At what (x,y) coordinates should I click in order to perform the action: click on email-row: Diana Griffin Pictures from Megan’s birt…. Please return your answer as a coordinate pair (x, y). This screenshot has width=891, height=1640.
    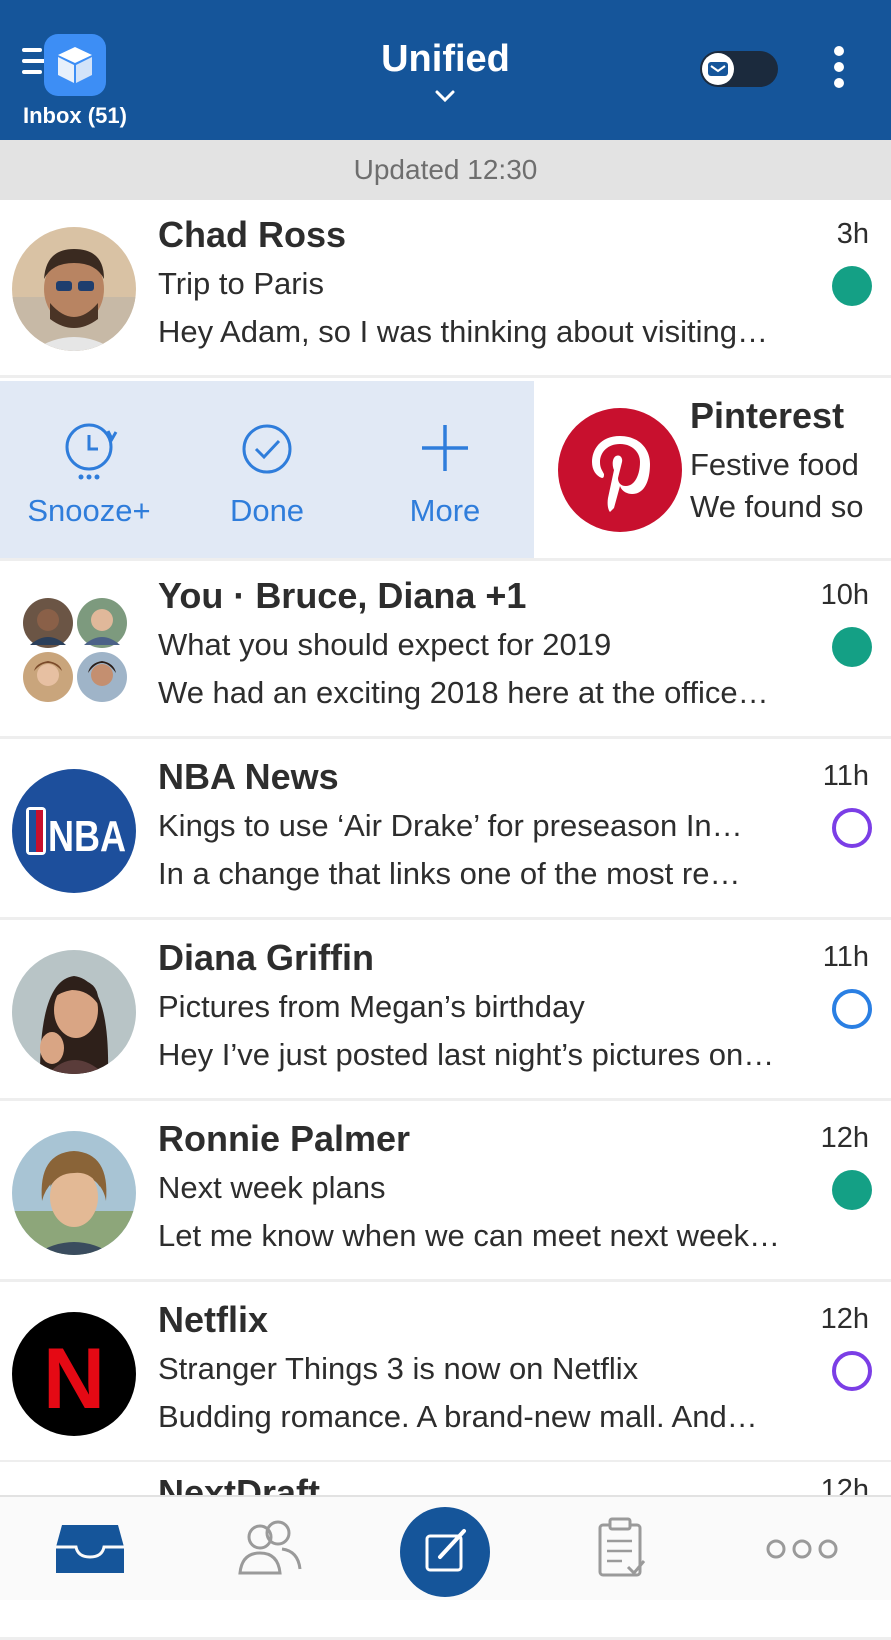
    Looking at the image, I should click on (445, 1012).